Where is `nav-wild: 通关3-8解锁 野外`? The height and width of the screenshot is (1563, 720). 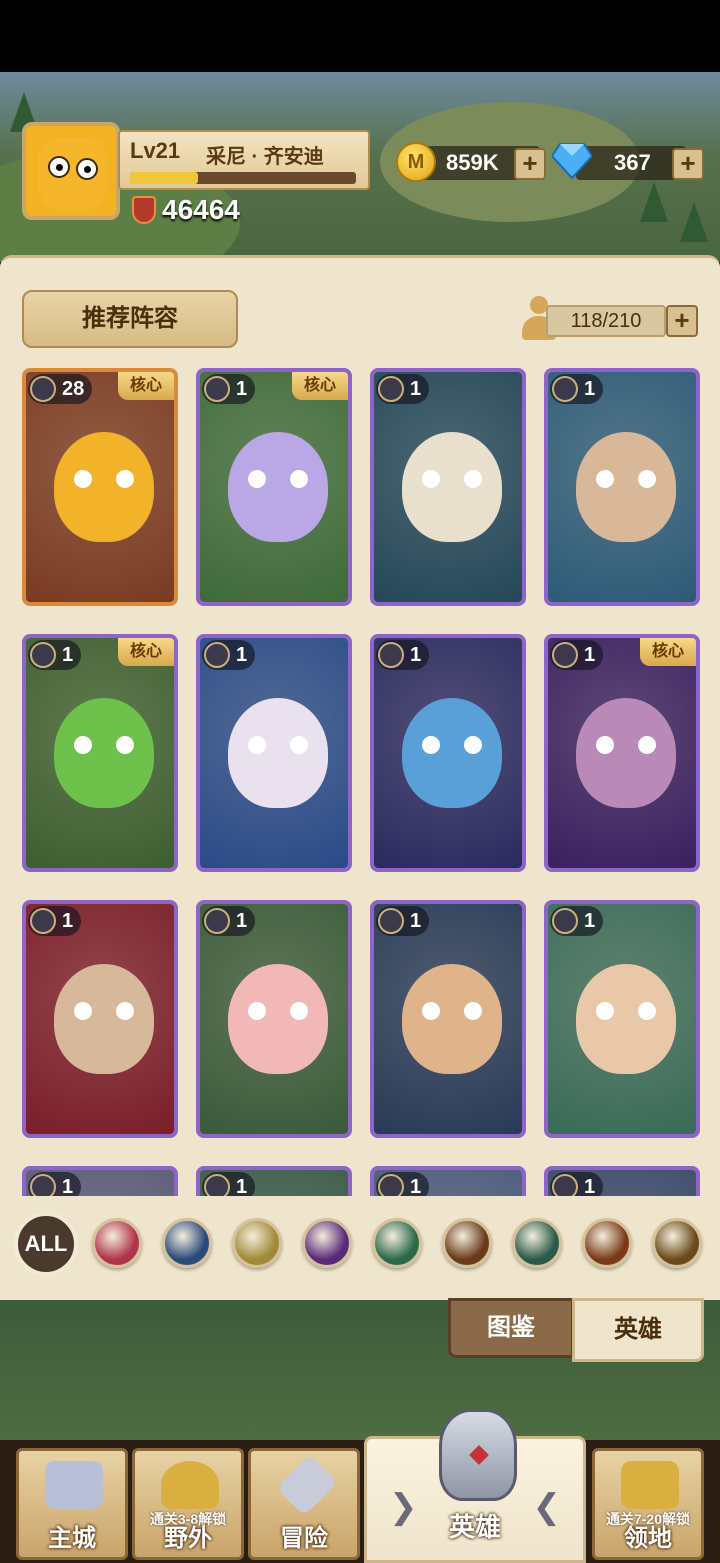
nav-wild: 通关3-8解锁 野外 is located at coordinates (188, 1504).